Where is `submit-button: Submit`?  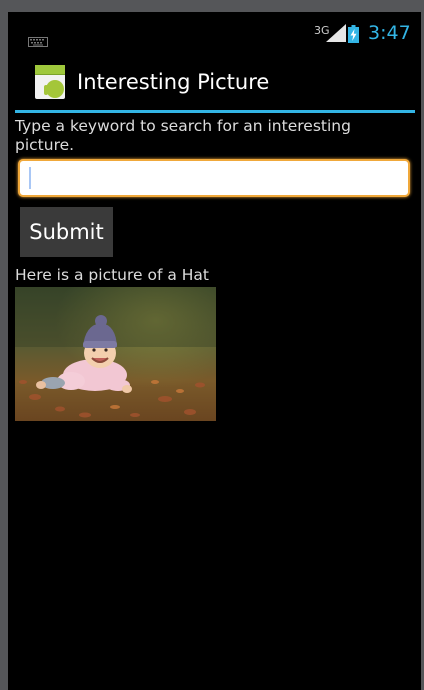 submit-button: Submit is located at coordinates (66, 232).